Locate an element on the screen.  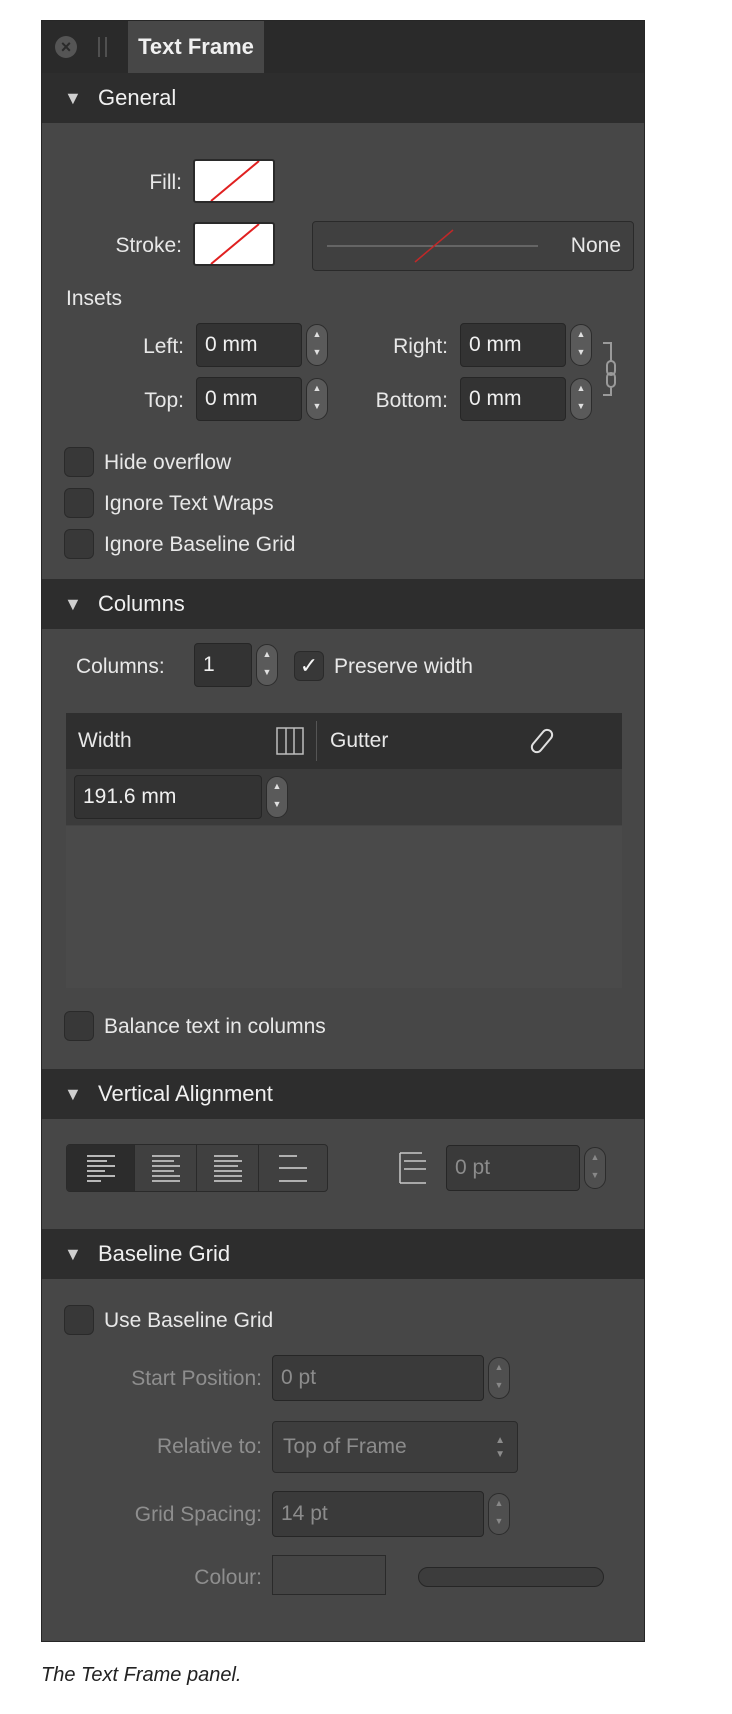
right-inset-input: 0 mm is located at coordinates (513, 345).